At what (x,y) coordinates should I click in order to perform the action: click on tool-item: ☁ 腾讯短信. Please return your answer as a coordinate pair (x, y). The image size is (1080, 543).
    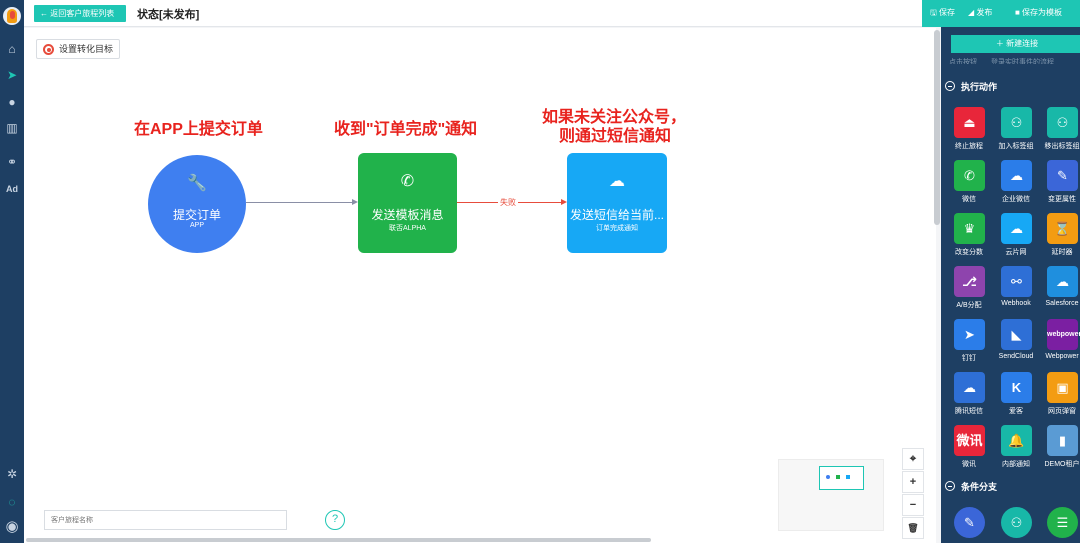
    Looking at the image, I should click on (969, 398).